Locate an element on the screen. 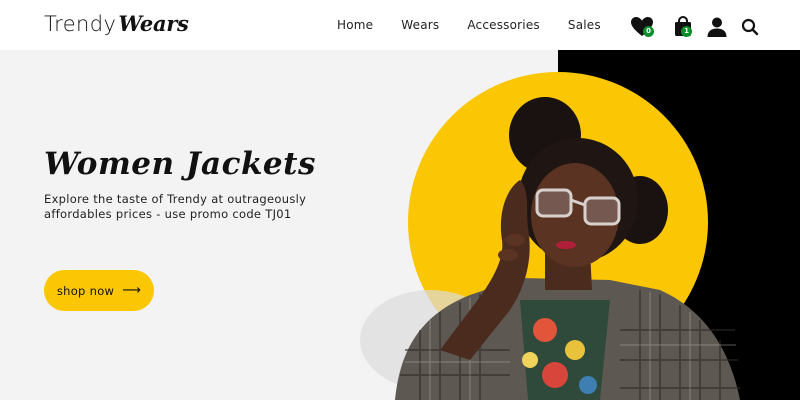 The image size is (800, 400). hero-title: Women Jackets is located at coordinates (180, 164).